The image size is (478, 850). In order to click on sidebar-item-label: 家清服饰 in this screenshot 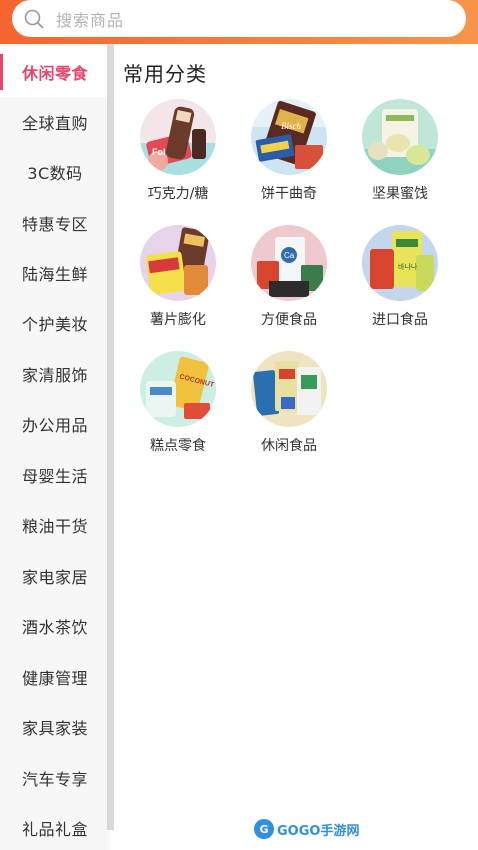, I will do `click(54, 375)`.